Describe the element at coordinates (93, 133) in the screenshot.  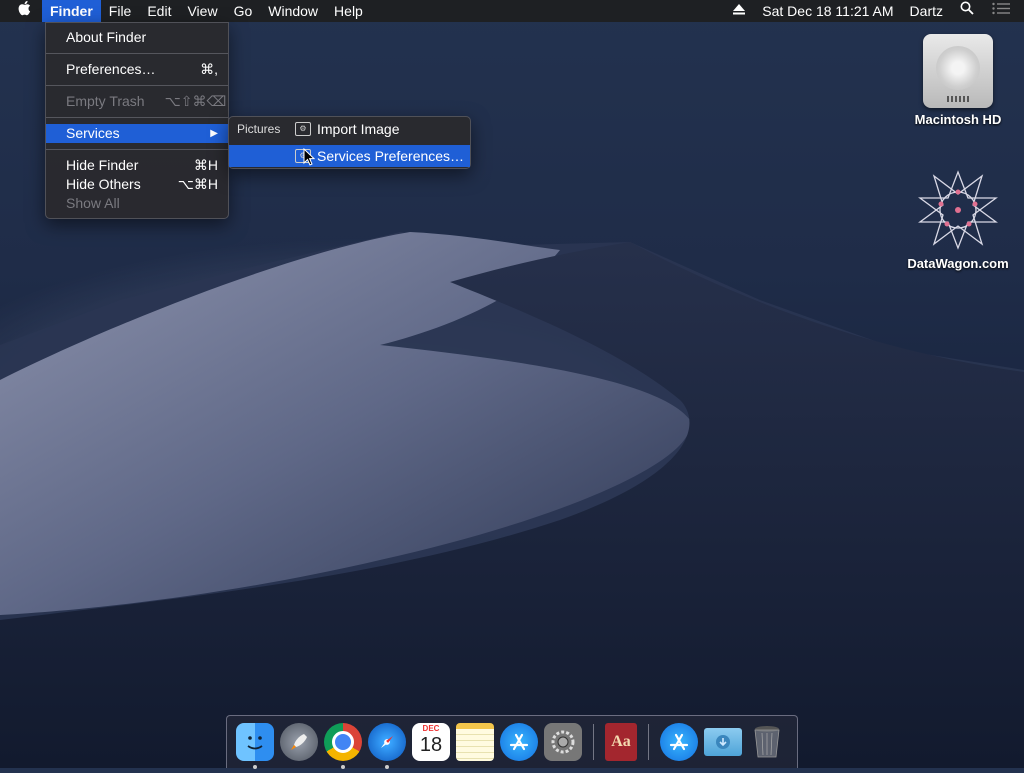
I see `services-label: Services` at that location.